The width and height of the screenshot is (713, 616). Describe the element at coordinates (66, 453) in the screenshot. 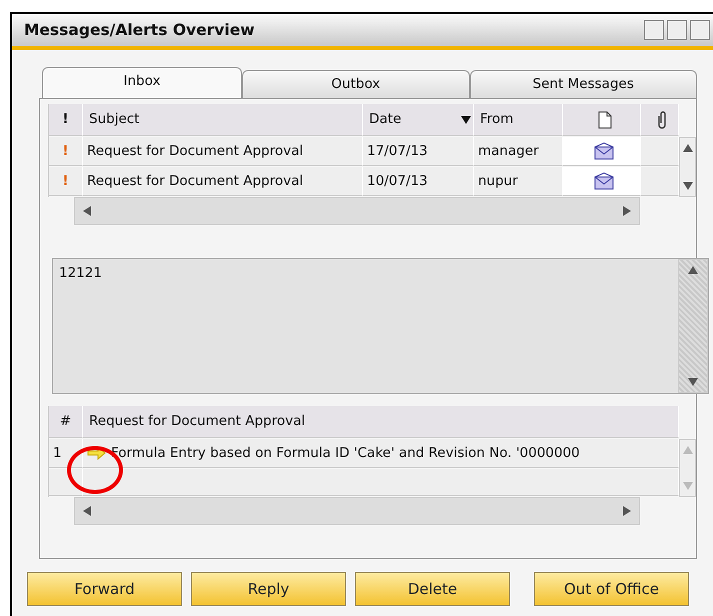

I see `row-number: 1` at that location.